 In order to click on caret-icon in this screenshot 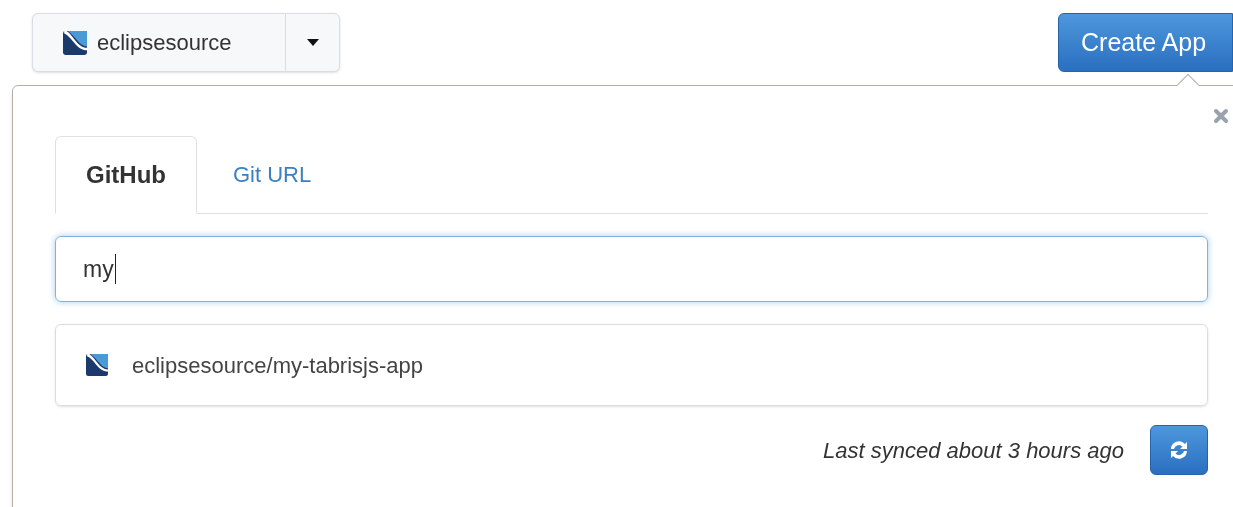, I will do `click(312, 42)`.